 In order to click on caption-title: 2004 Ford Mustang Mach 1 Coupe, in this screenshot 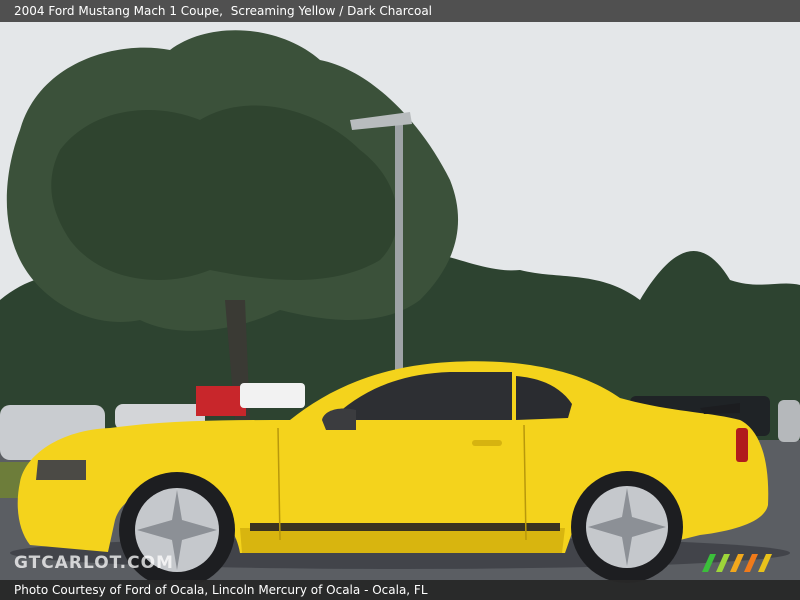, I will do `click(118, 11)`.